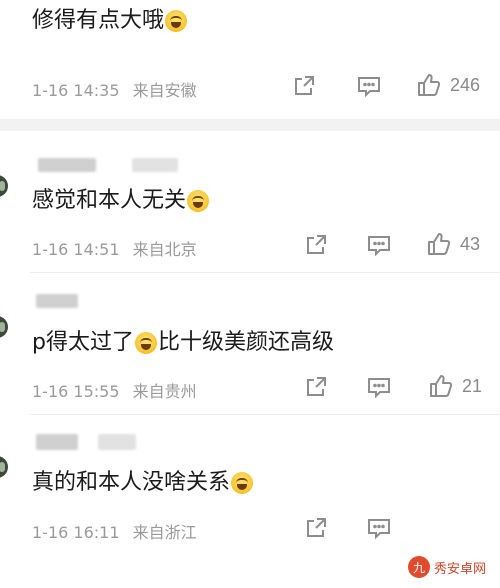  What do you see at coordinates (76, 532) in the screenshot?
I see `comment-time: 1-16 16:11` at bounding box center [76, 532].